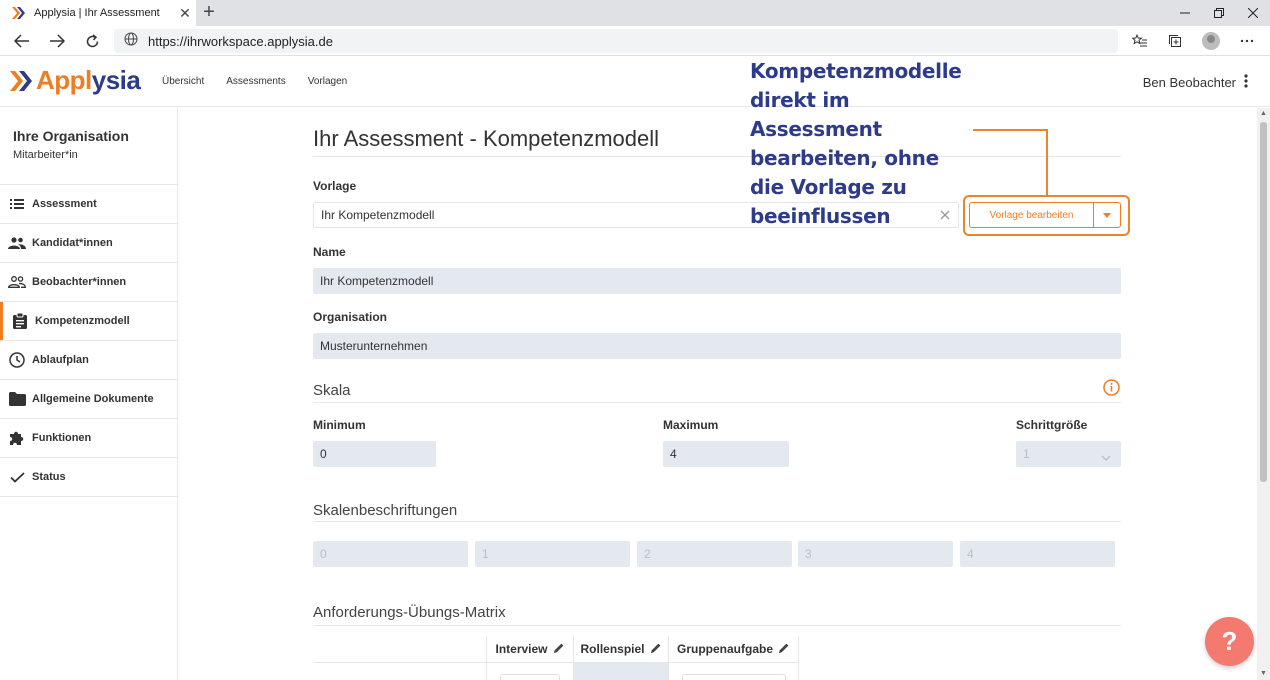 This screenshot has height=680, width=1270. I want to click on people-outline-icon, so click(17, 282).